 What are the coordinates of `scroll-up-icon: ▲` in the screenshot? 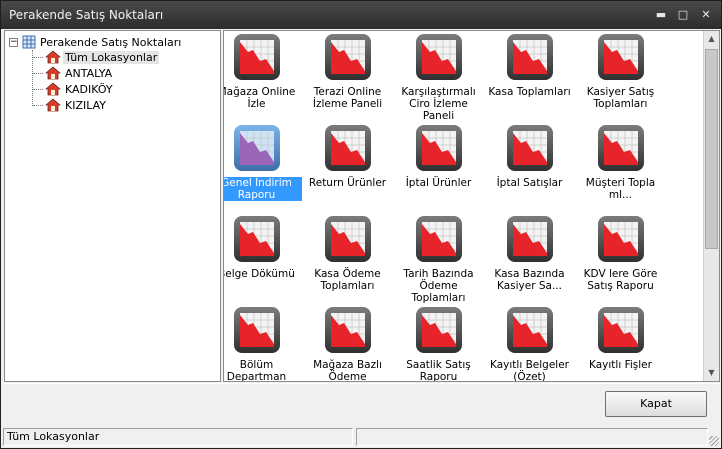 It's located at (711, 39).